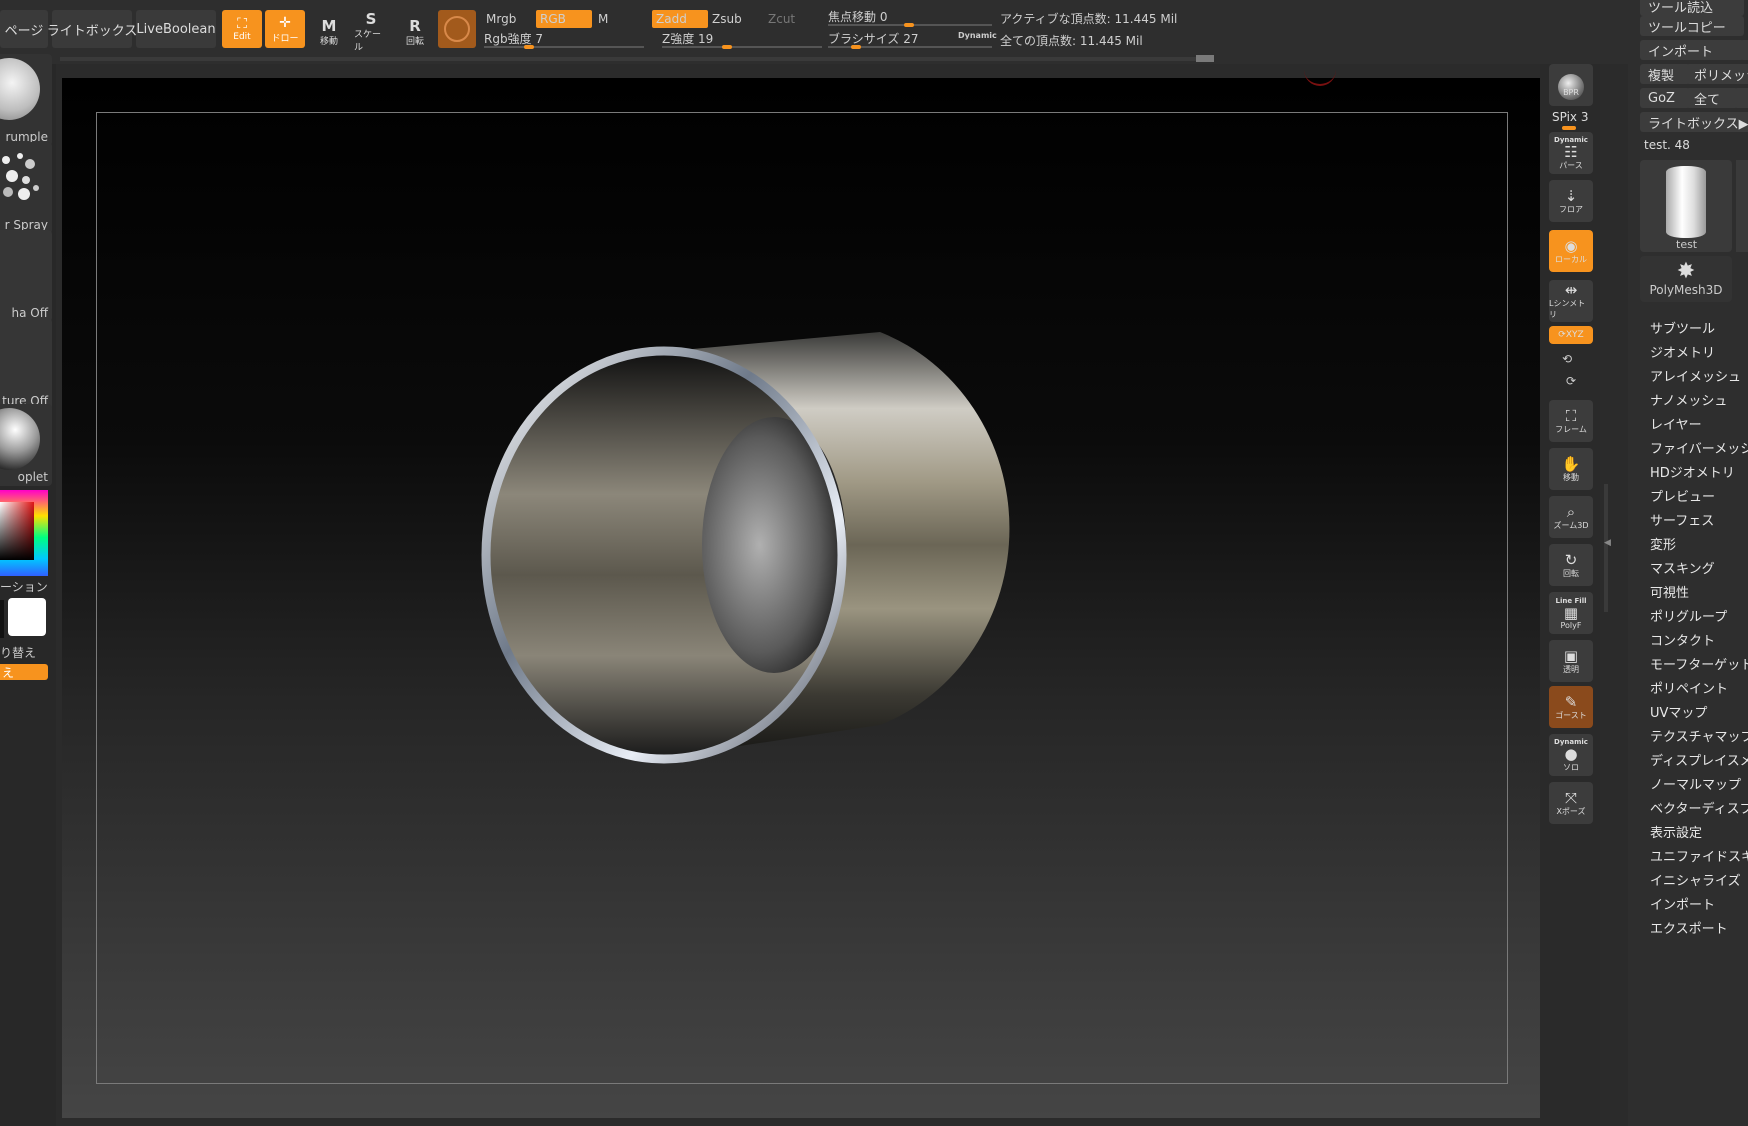 This screenshot has width=1748, height=1126. Describe the element at coordinates (457, 29) in the screenshot. I see `material-swatch-button` at that location.